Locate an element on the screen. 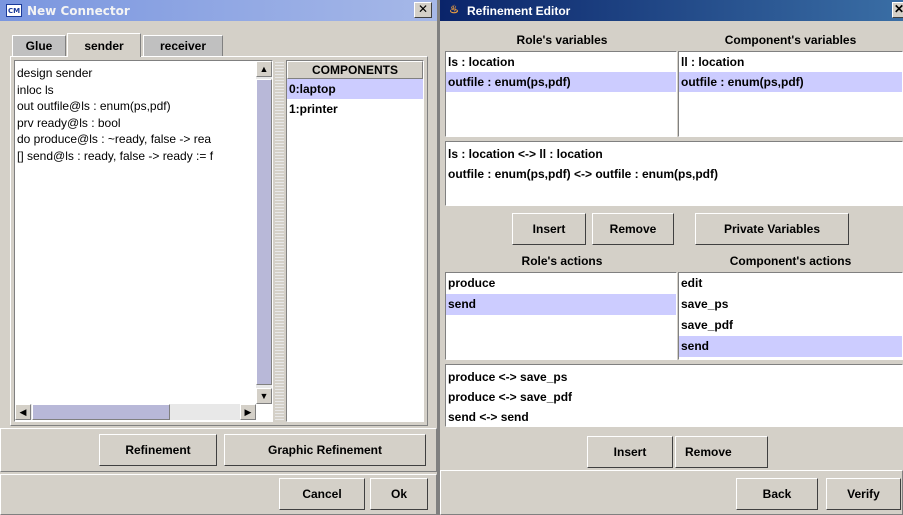  ok-button: Ok is located at coordinates (399, 494).